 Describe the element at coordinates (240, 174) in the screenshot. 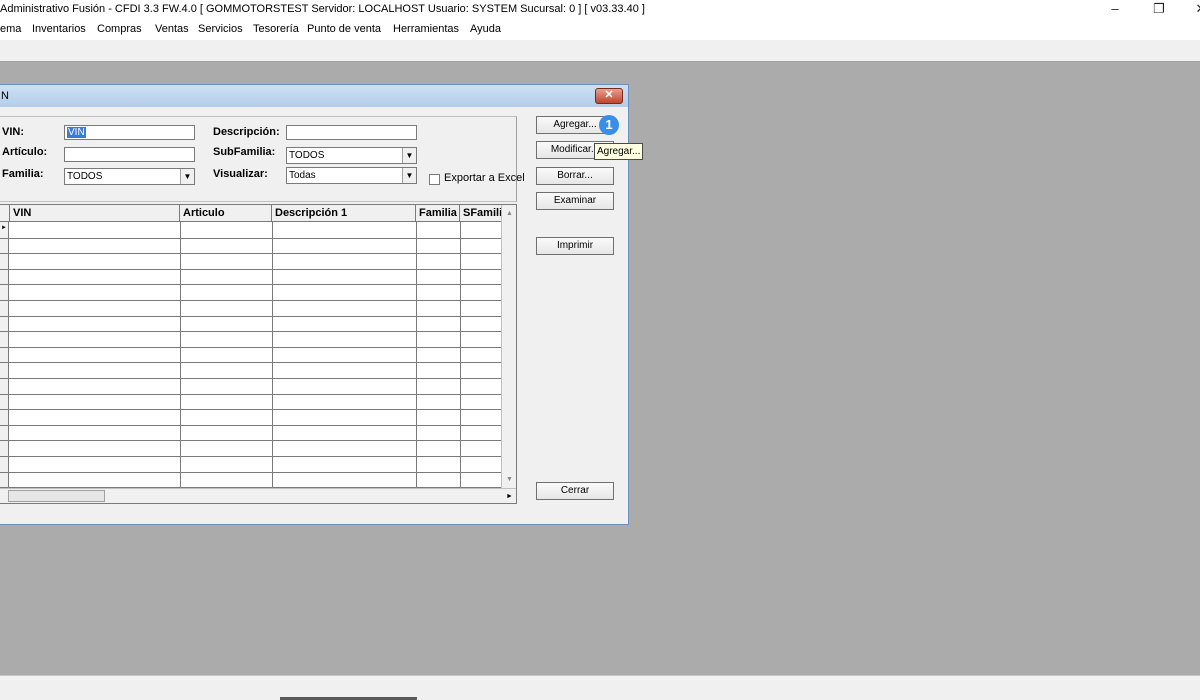

I see `visualizar-label: Visualizar:` at that location.